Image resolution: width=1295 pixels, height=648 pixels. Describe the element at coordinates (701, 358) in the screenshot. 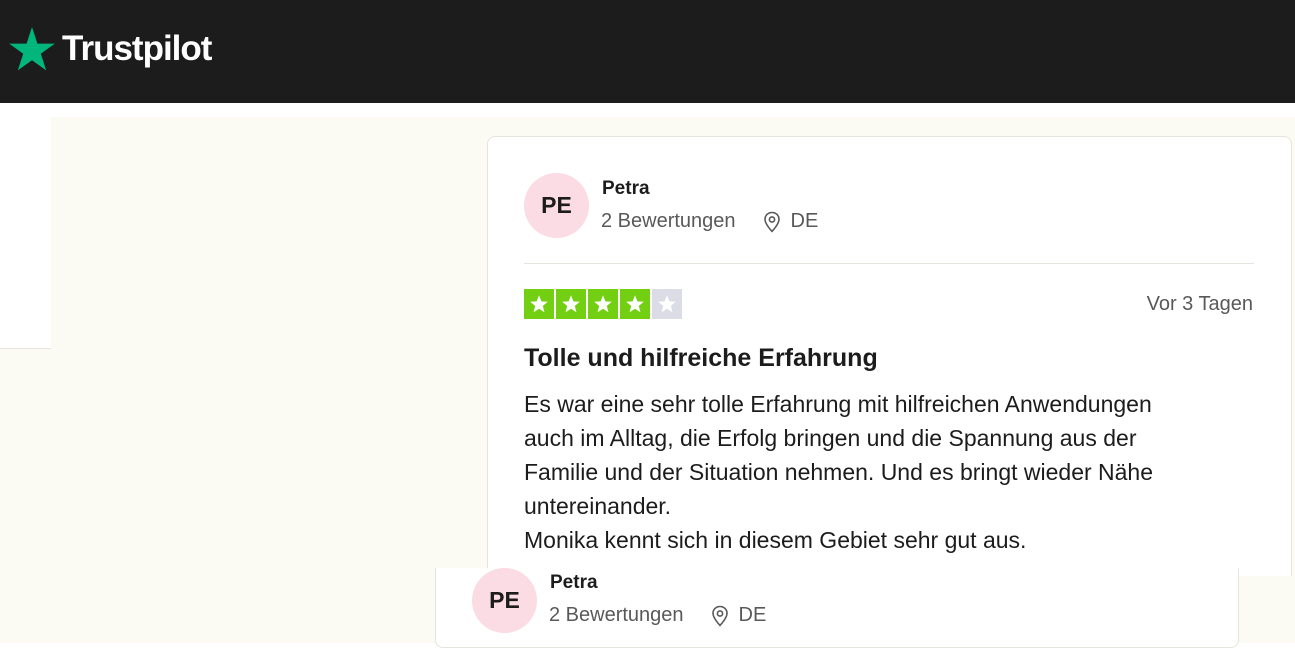

I see `review-title: Tolle und hilfreiche Erfahrung` at that location.